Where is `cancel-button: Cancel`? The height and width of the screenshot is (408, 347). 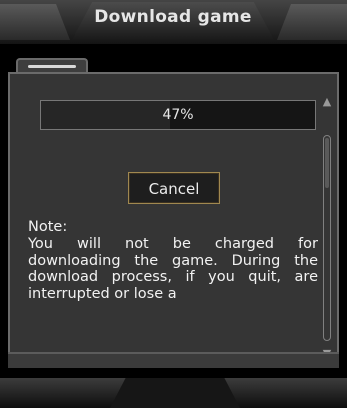
cancel-button: Cancel is located at coordinates (174, 188).